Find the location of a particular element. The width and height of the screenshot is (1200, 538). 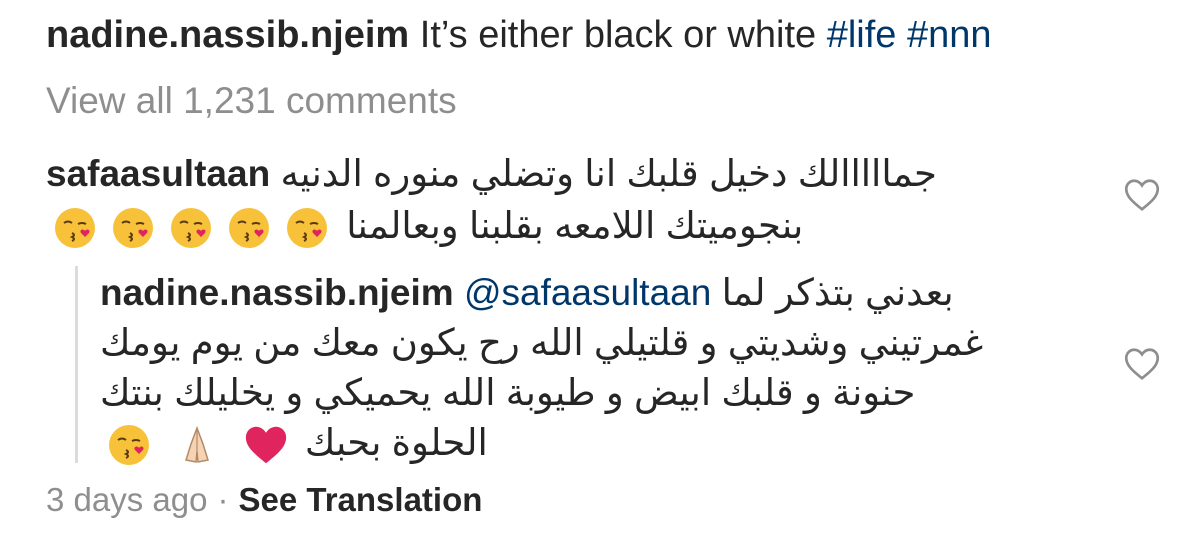

reply-text-line-4: الحلوة بحبك is located at coordinates (396, 442).